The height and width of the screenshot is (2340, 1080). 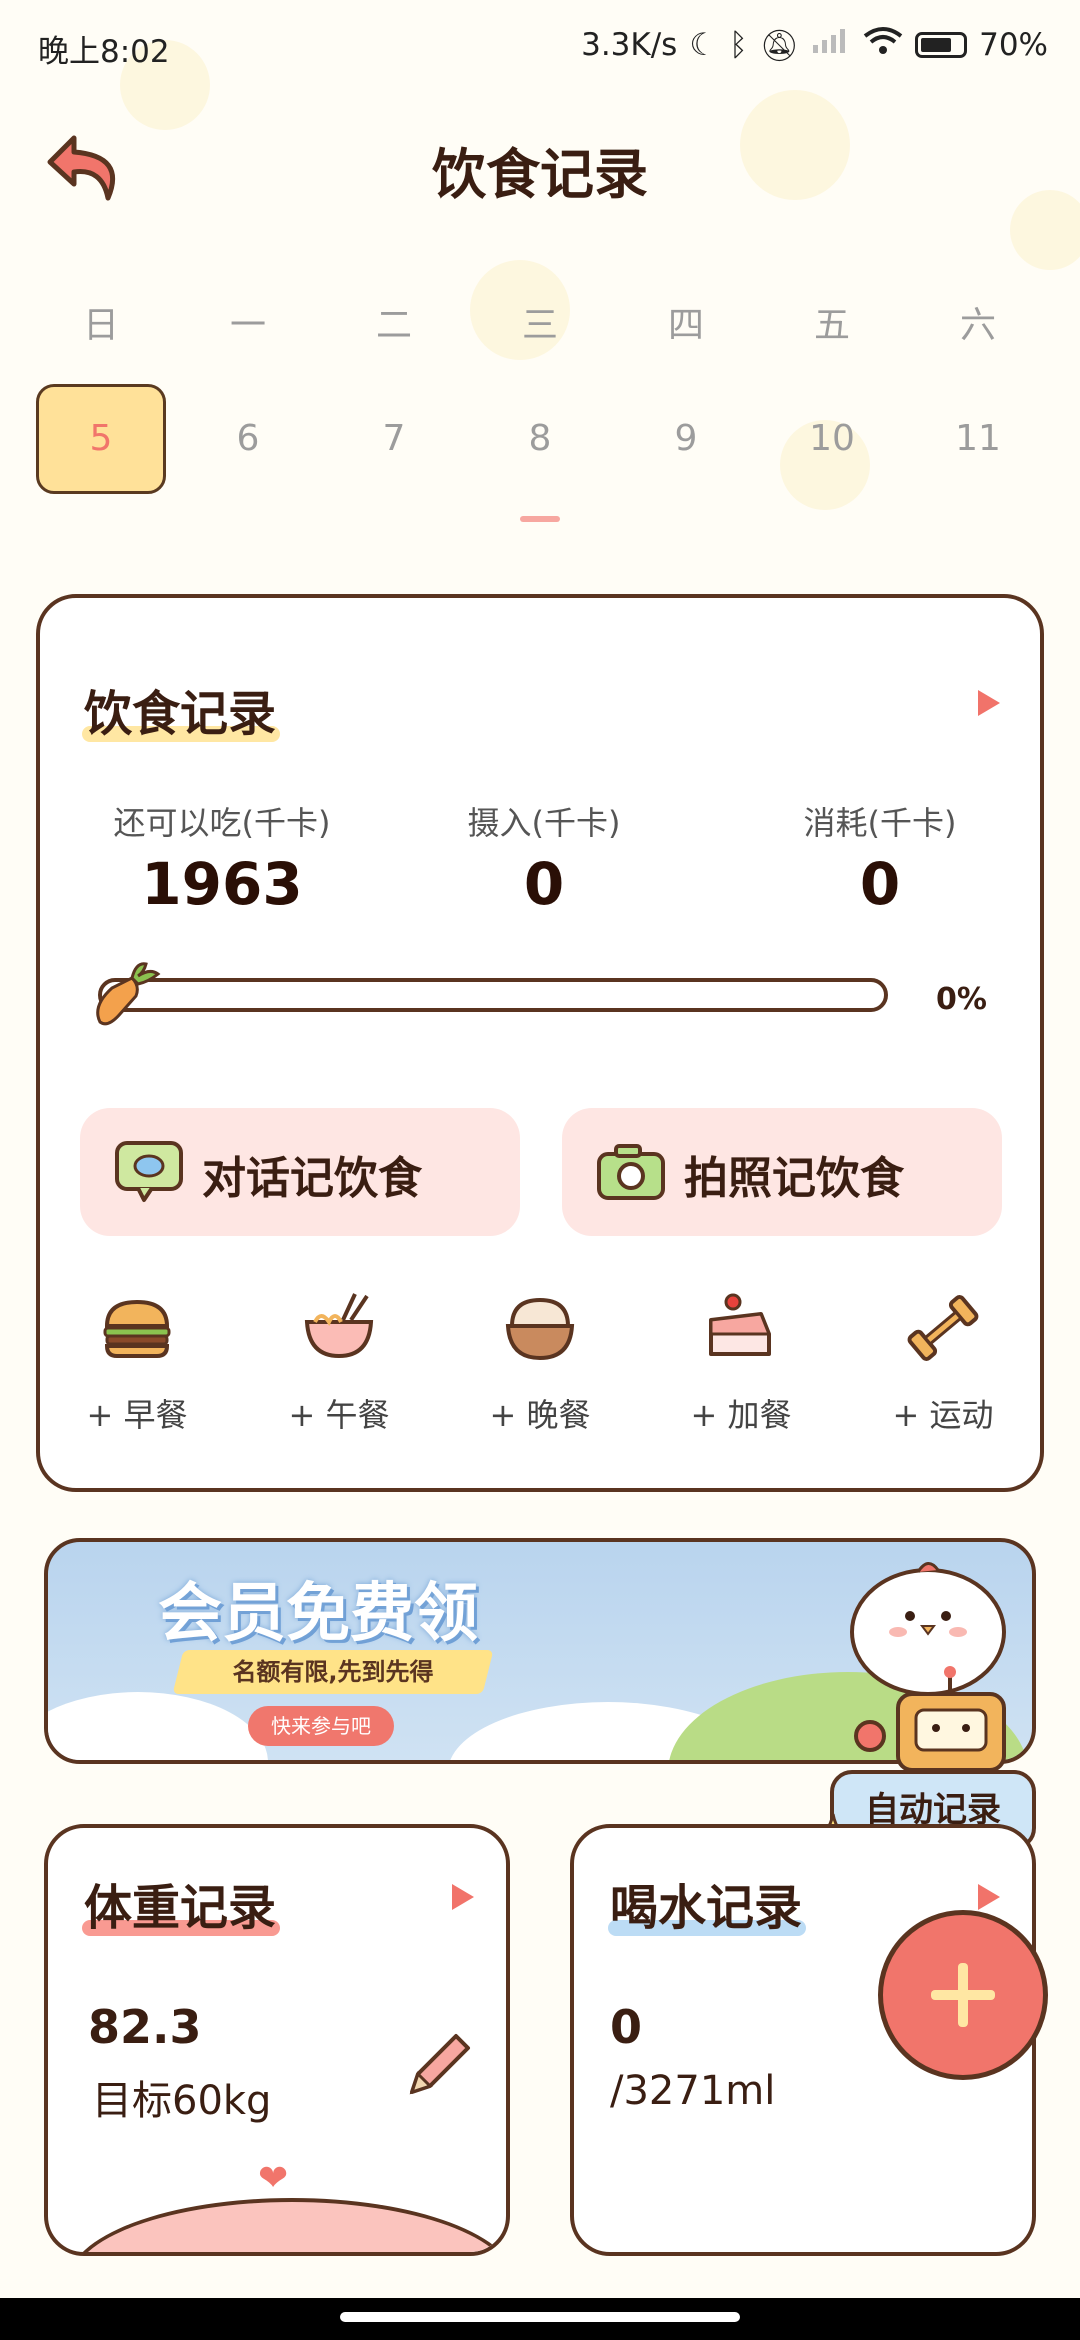 I want to click on weekday-label: 五, so click(x=831, y=325).